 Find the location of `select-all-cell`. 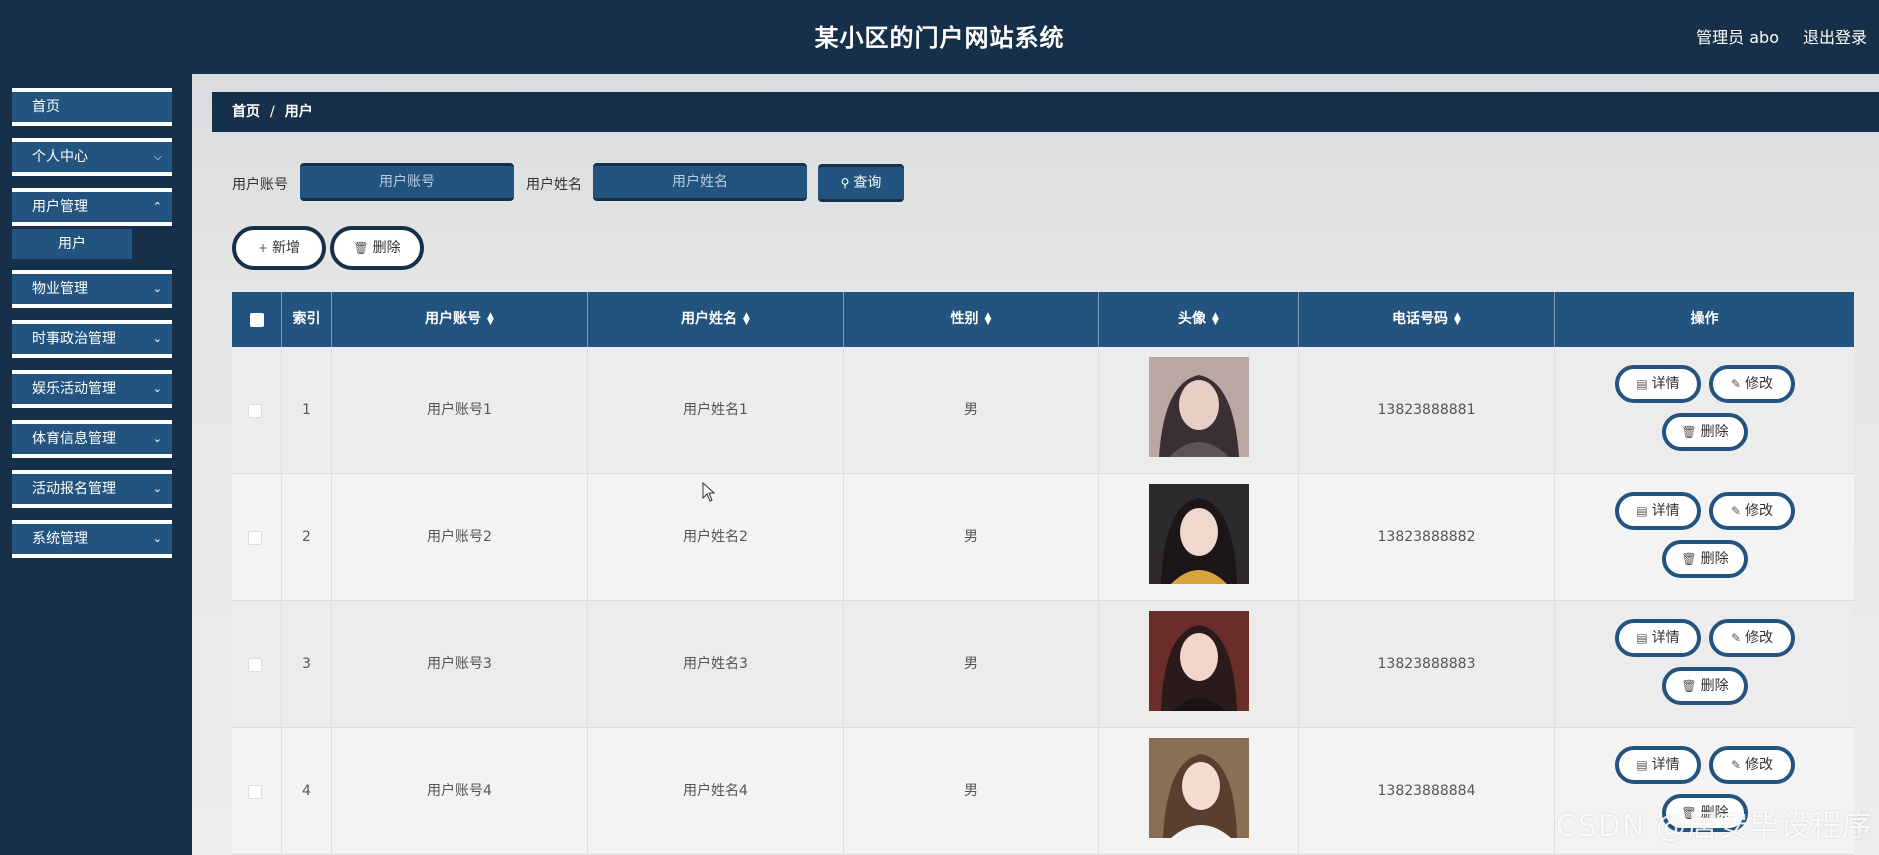

select-all-cell is located at coordinates (257, 319).